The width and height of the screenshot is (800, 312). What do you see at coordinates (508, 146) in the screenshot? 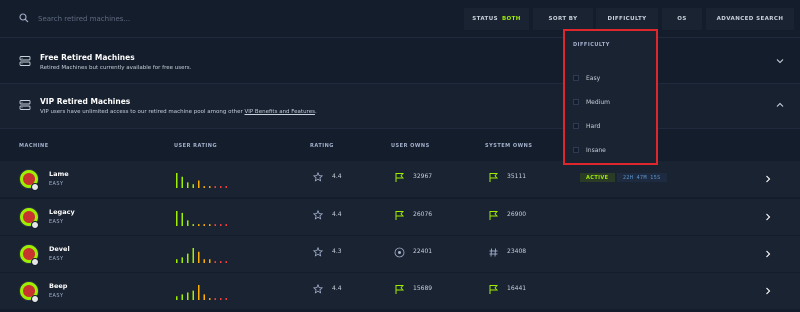
I see `header-system-owns: SYSTEM OWNS` at bounding box center [508, 146].